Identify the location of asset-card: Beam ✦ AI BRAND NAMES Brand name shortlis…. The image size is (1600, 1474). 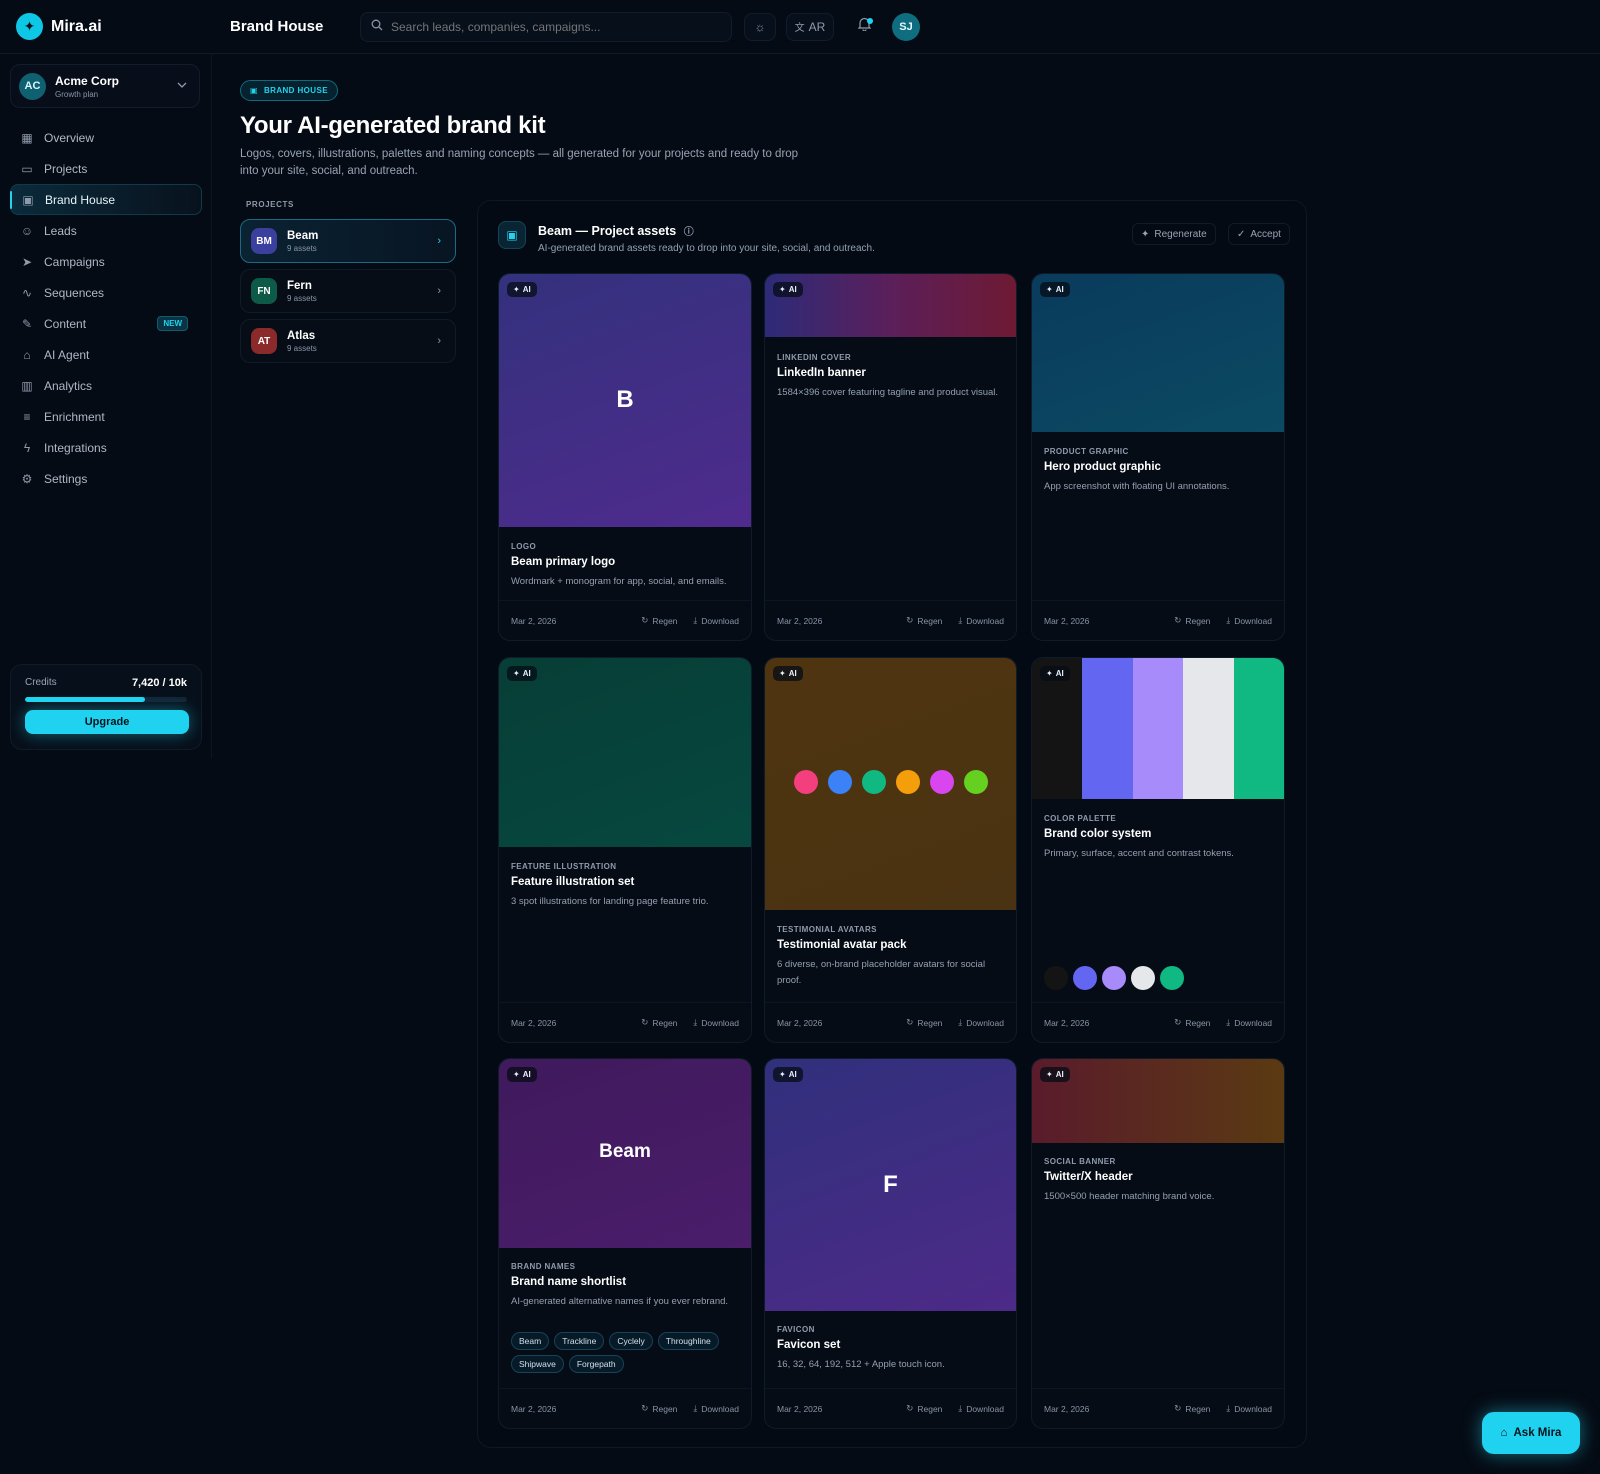
(625, 1243).